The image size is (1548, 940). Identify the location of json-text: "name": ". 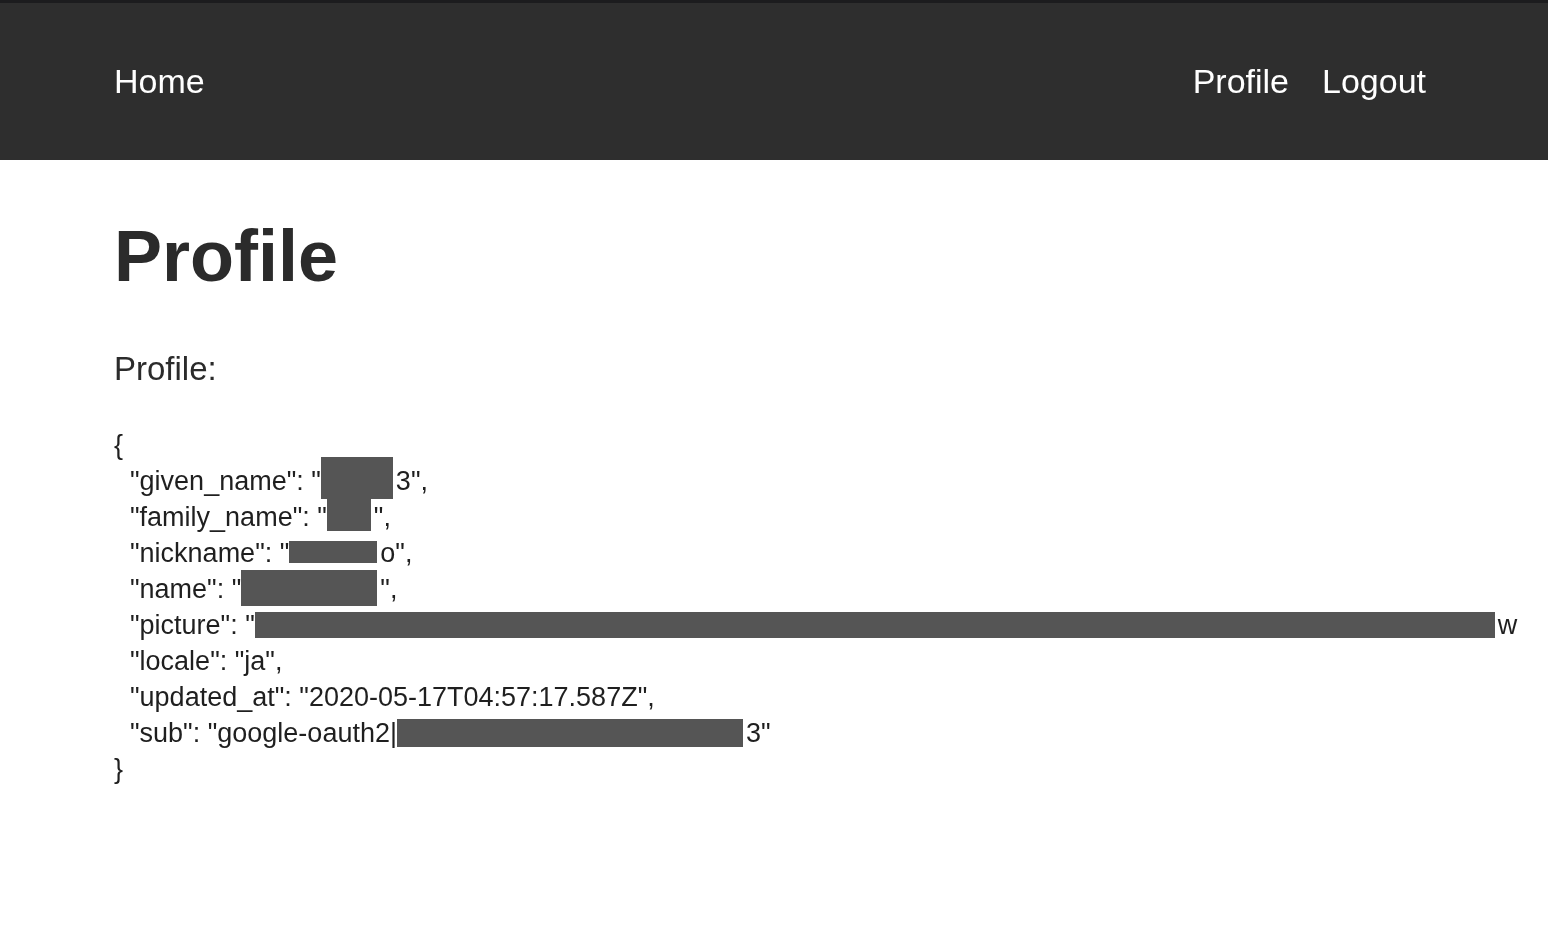
(186, 589).